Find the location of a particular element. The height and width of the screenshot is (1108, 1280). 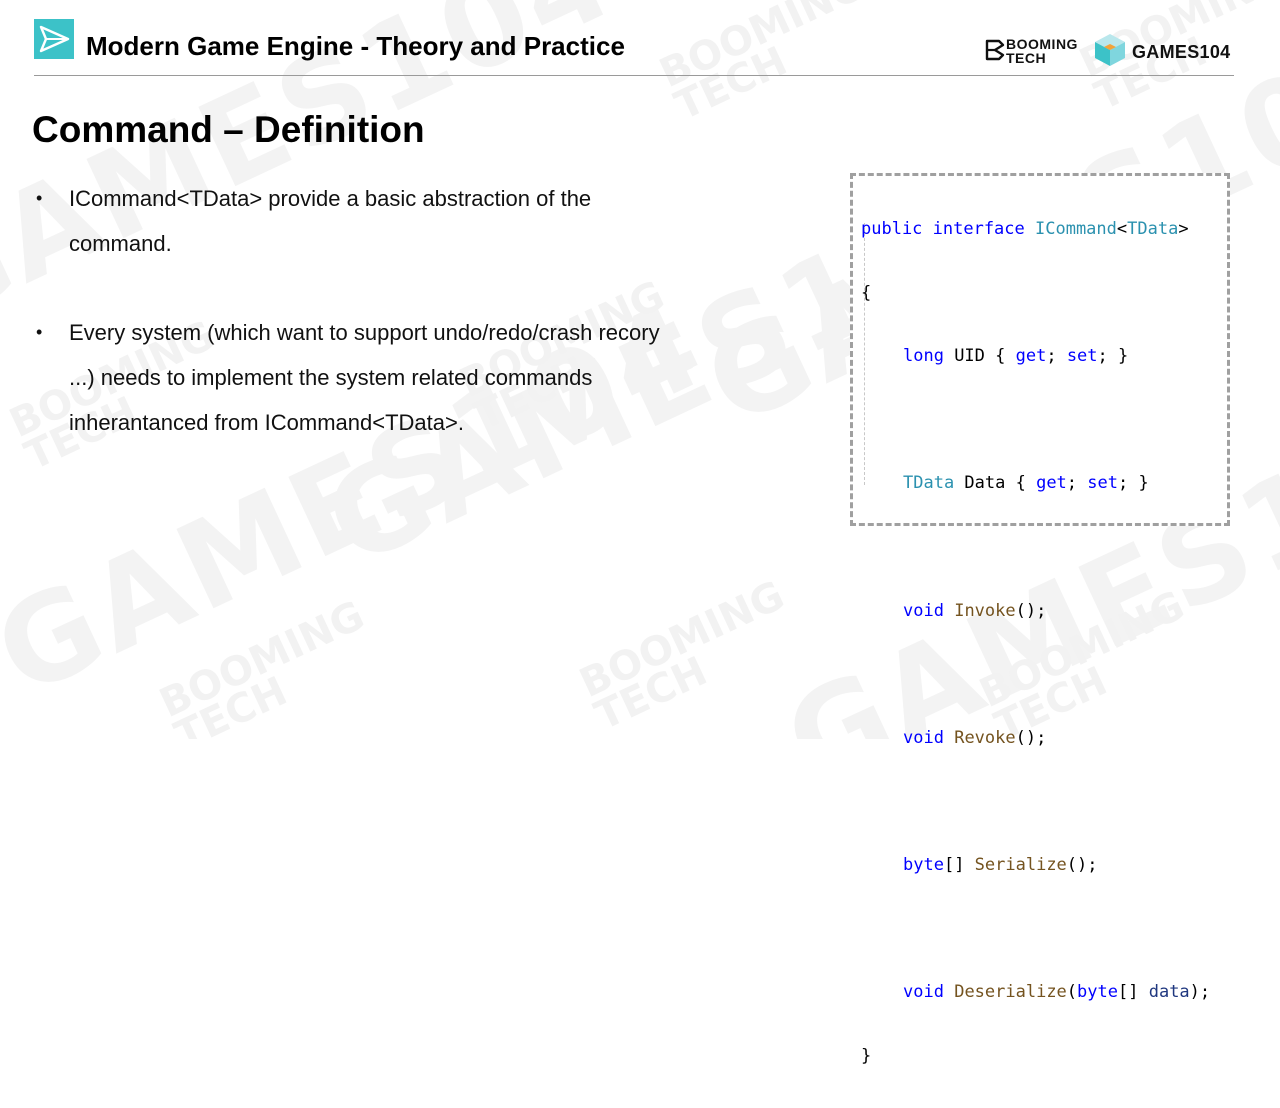

booming-tech-logo: BOOMING TECH is located at coordinates (1035, 51).